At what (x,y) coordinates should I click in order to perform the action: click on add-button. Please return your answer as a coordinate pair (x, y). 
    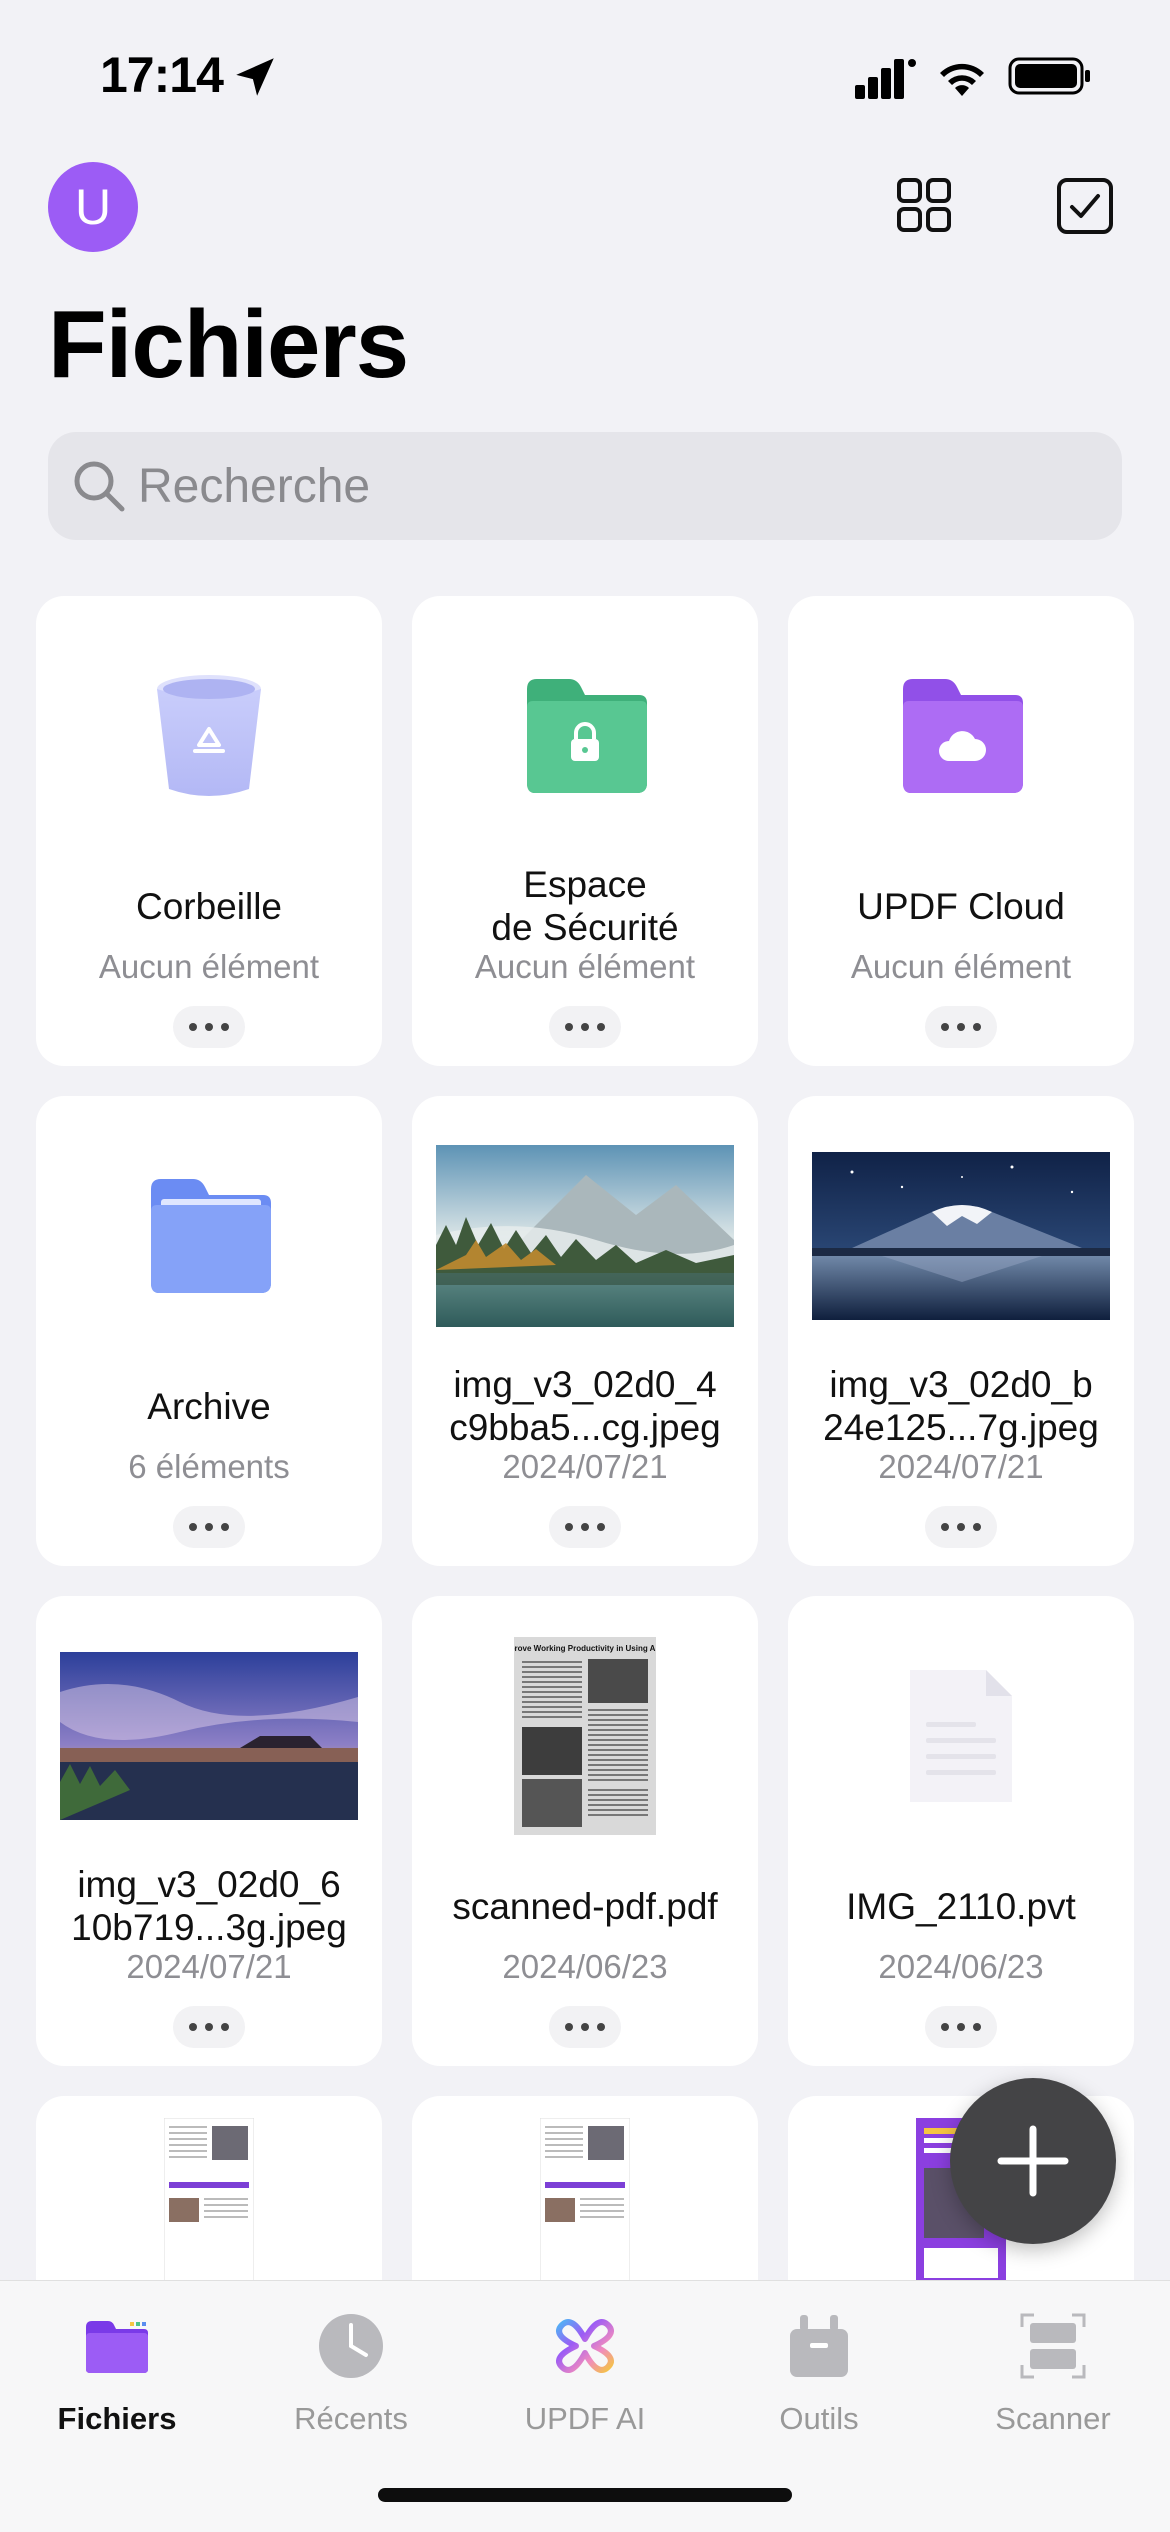
    Looking at the image, I should click on (1033, 2161).